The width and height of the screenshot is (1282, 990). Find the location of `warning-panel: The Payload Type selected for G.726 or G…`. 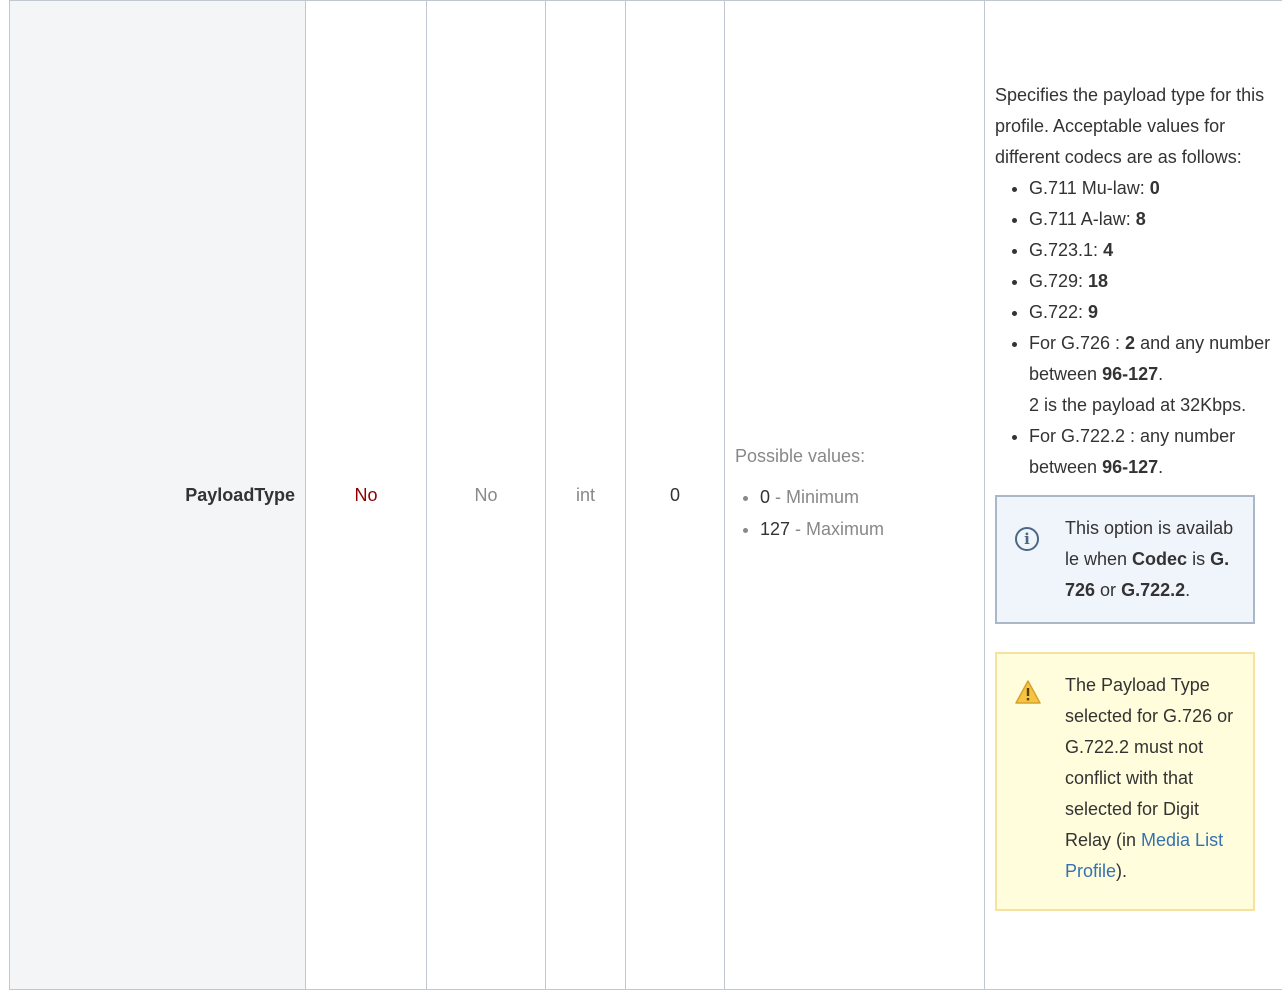

warning-panel: The Payload Type selected for G.726 or G… is located at coordinates (1125, 781).